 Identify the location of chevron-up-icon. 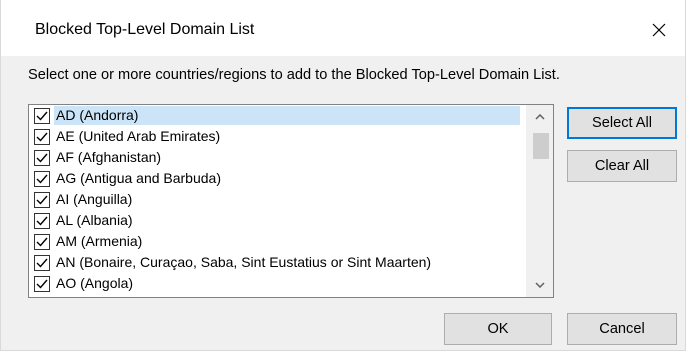
(540, 117).